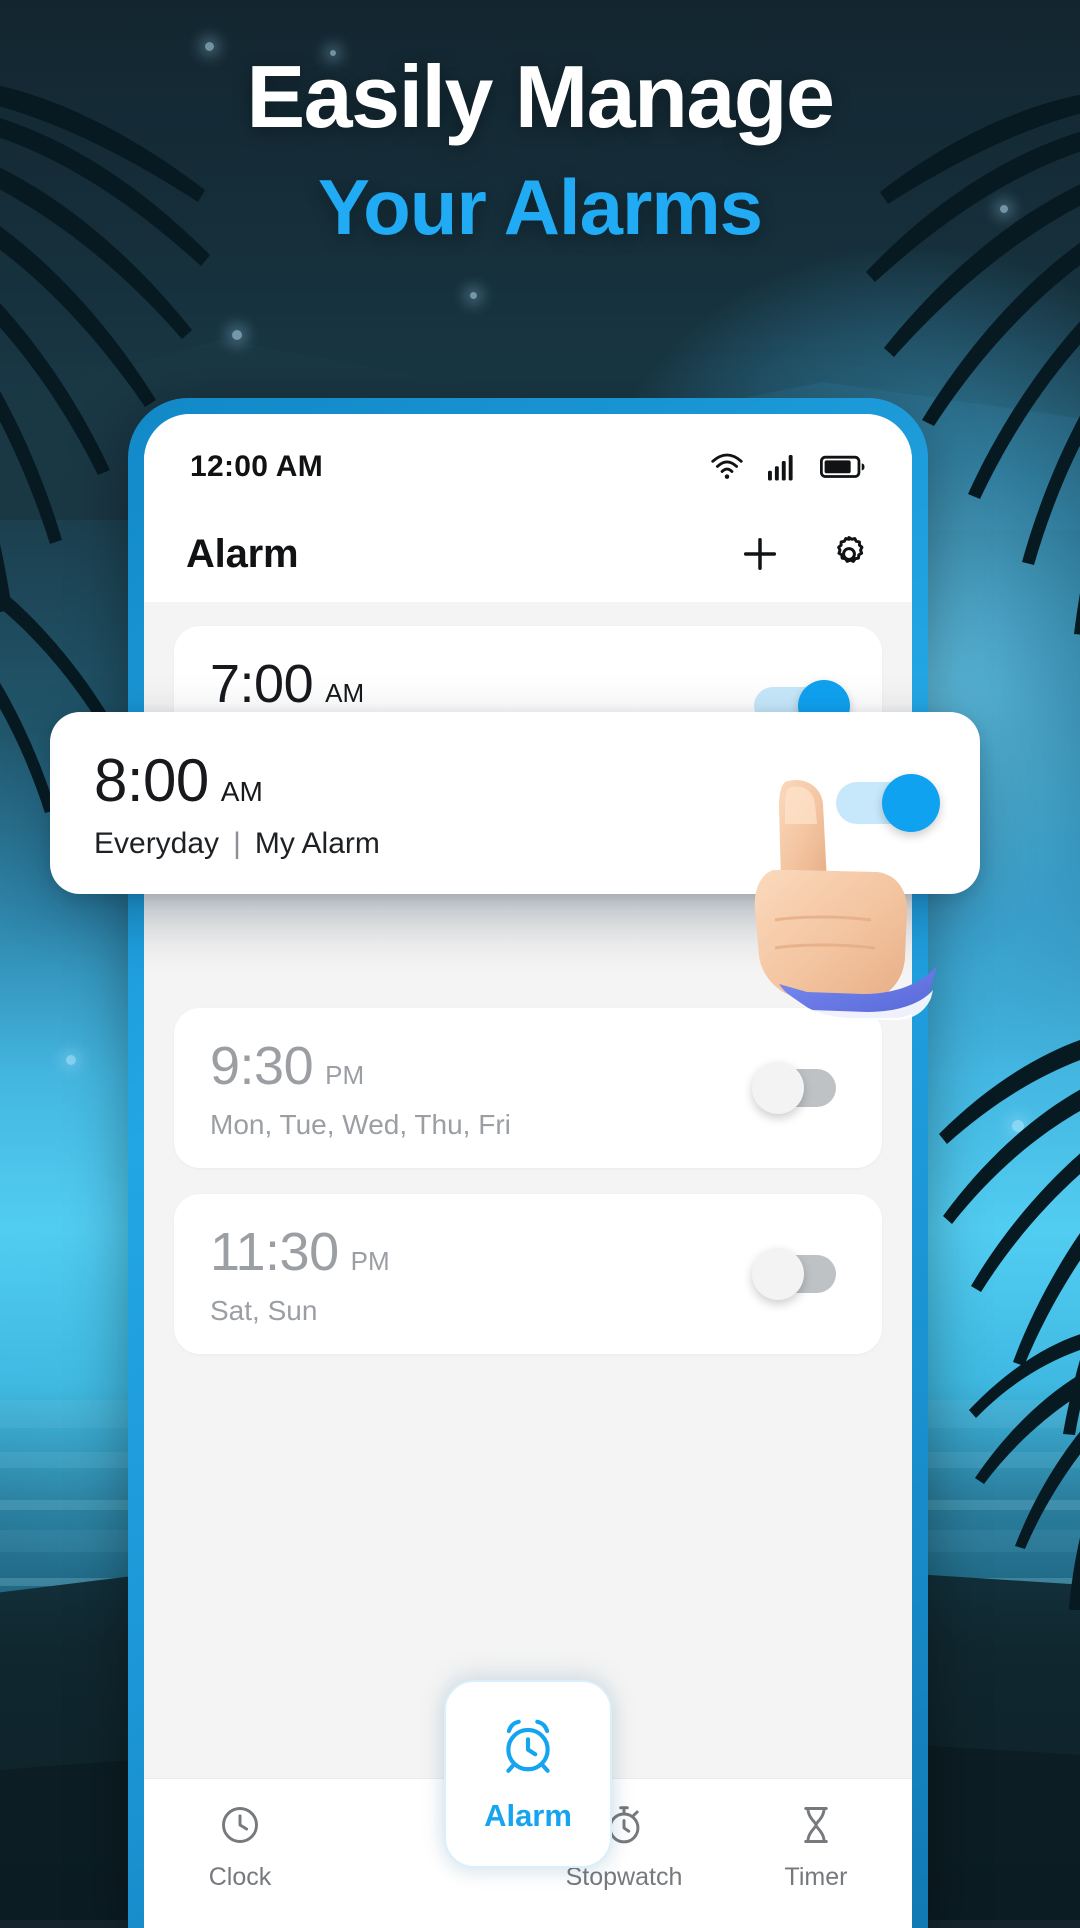  I want to click on settings-gear-icon, so click(849, 554).